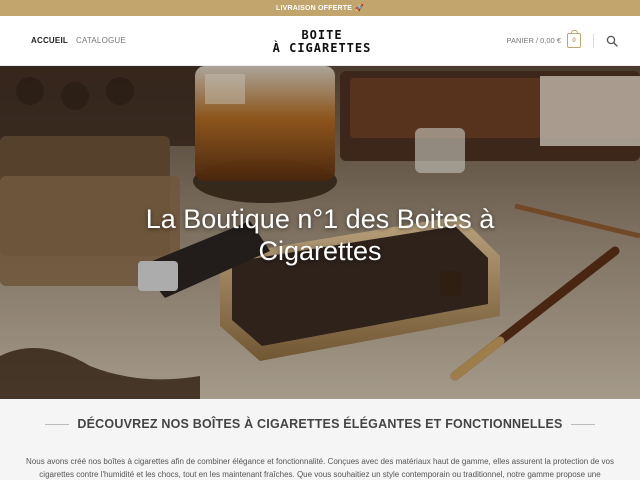  What do you see at coordinates (593, 40) in the screenshot?
I see `header-divider` at bounding box center [593, 40].